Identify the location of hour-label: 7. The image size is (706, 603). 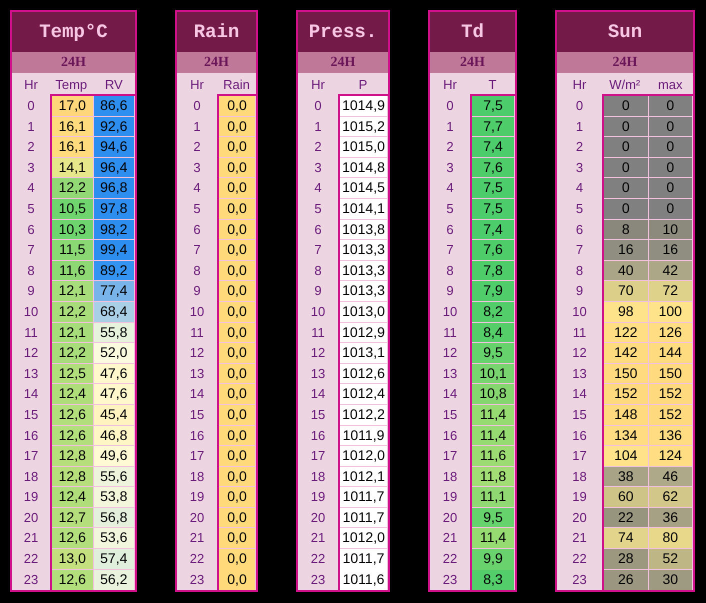
(318, 250).